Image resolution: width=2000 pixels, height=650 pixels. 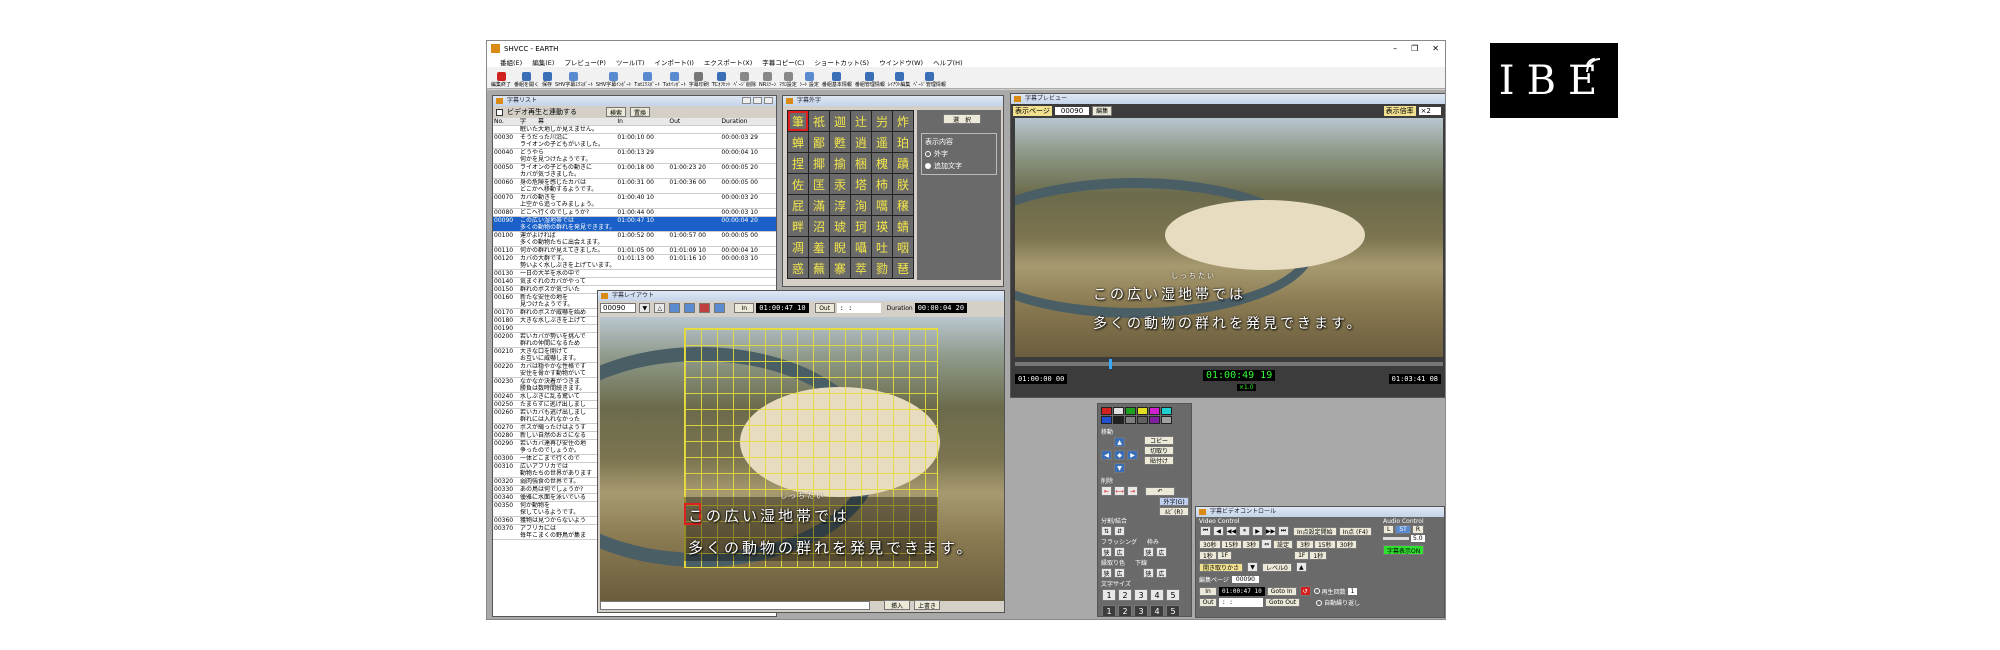 I want to click on col-no: No., so click(x=506, y=122).